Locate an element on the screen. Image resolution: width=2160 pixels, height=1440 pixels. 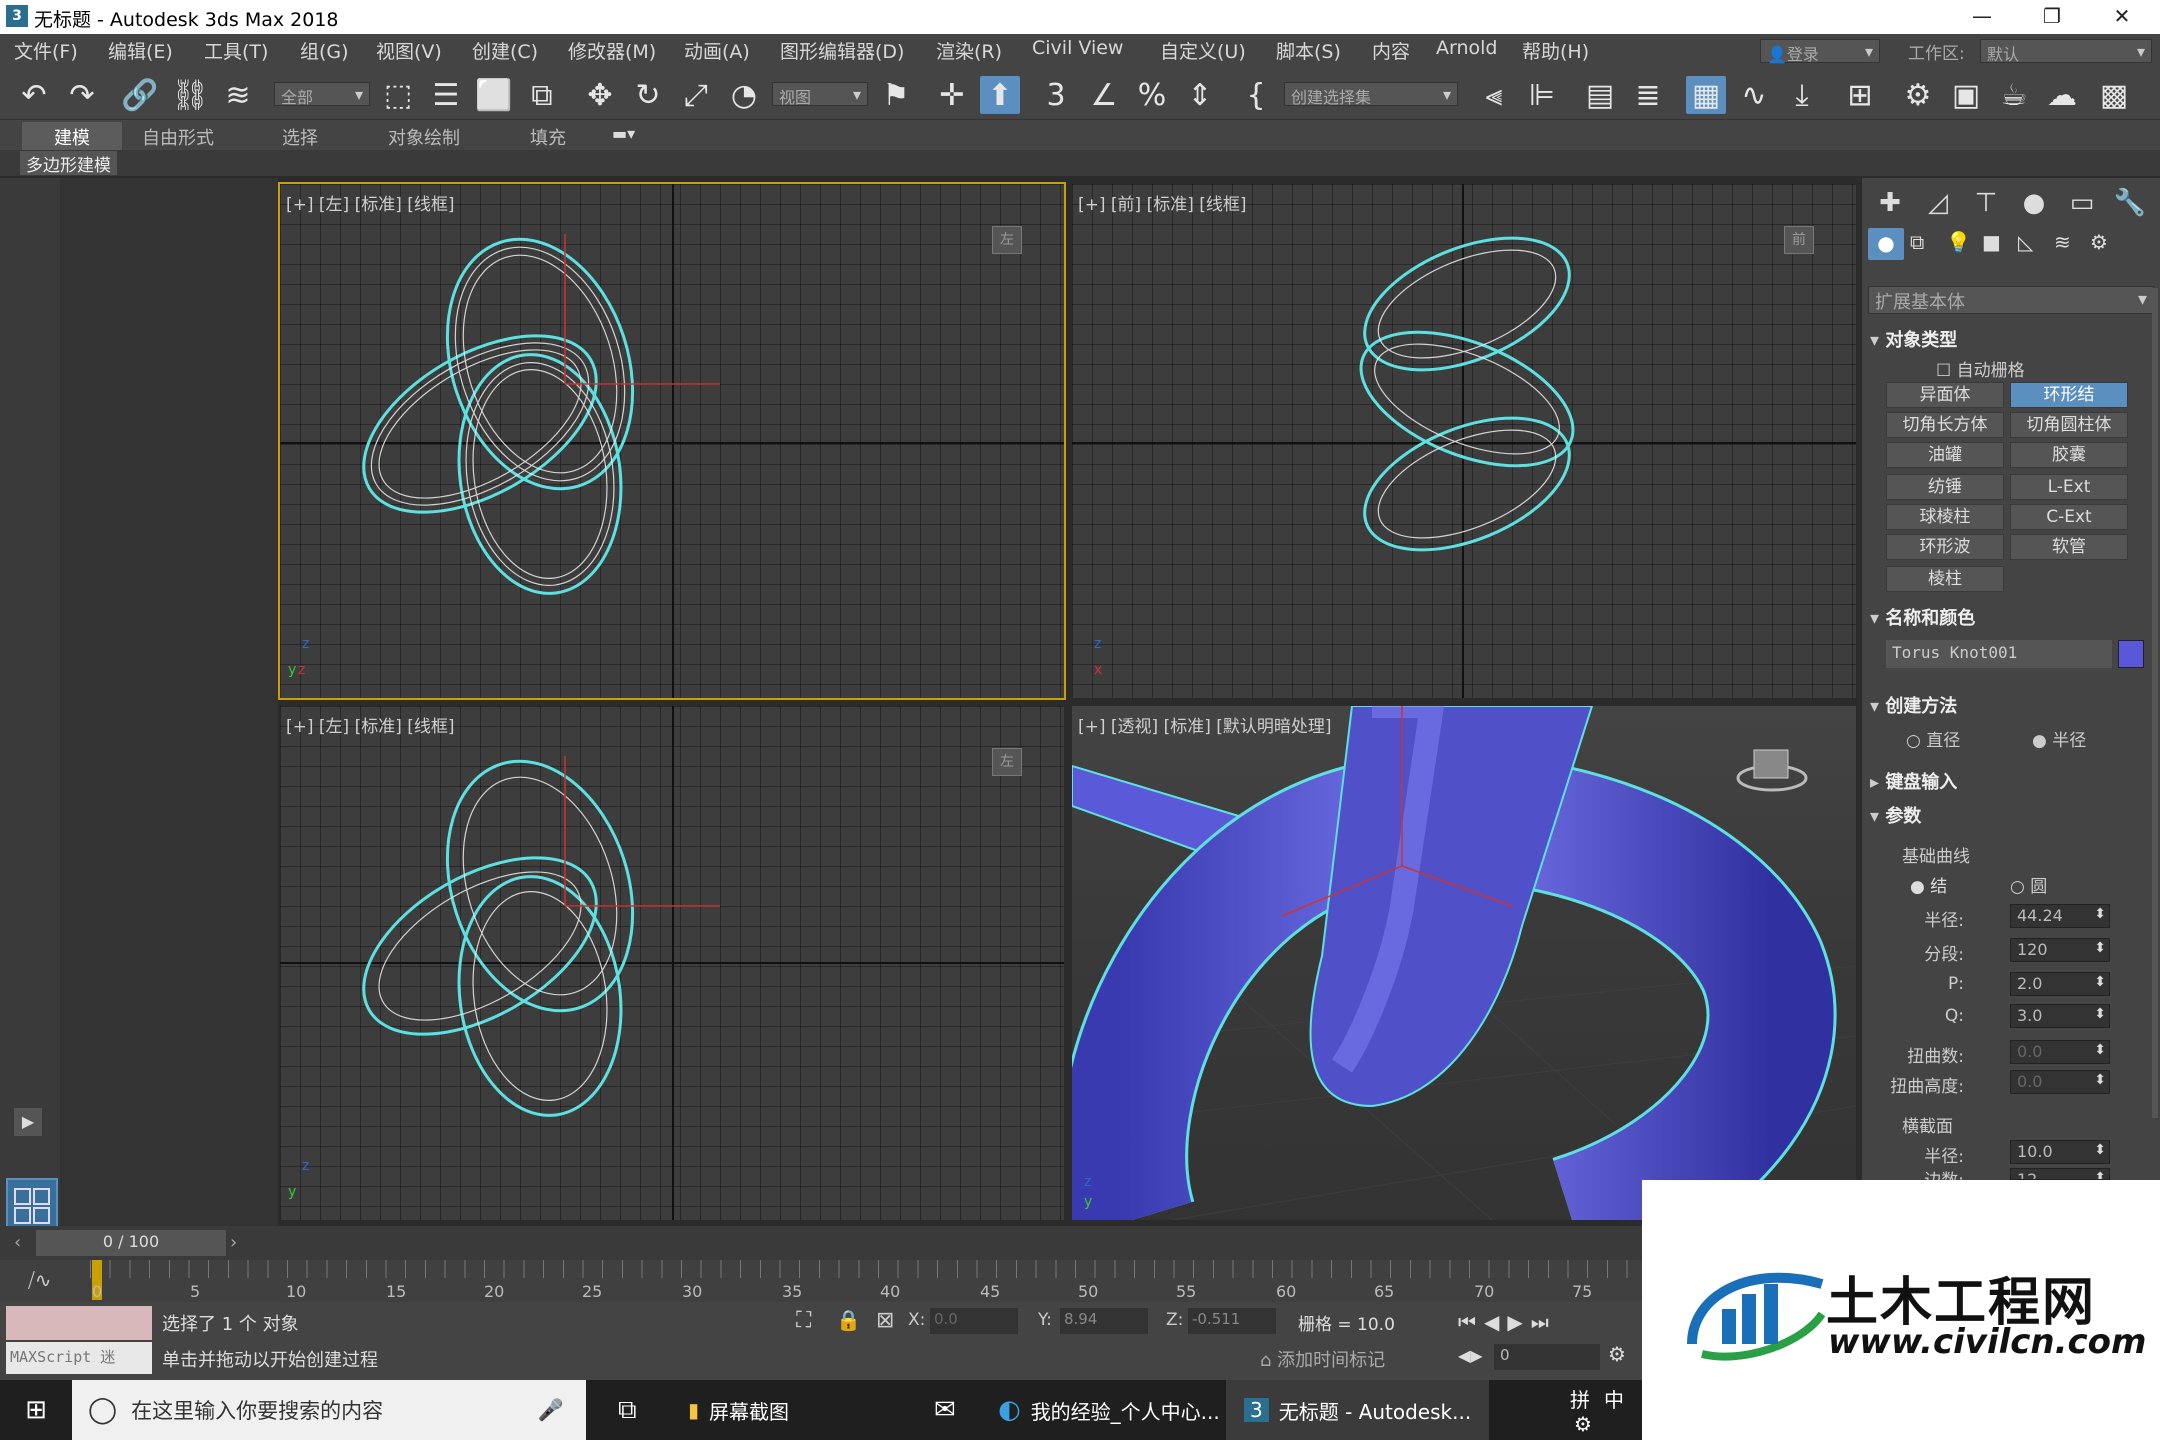
render-production-icon: ☕ is located at coordinates (2014, 95).